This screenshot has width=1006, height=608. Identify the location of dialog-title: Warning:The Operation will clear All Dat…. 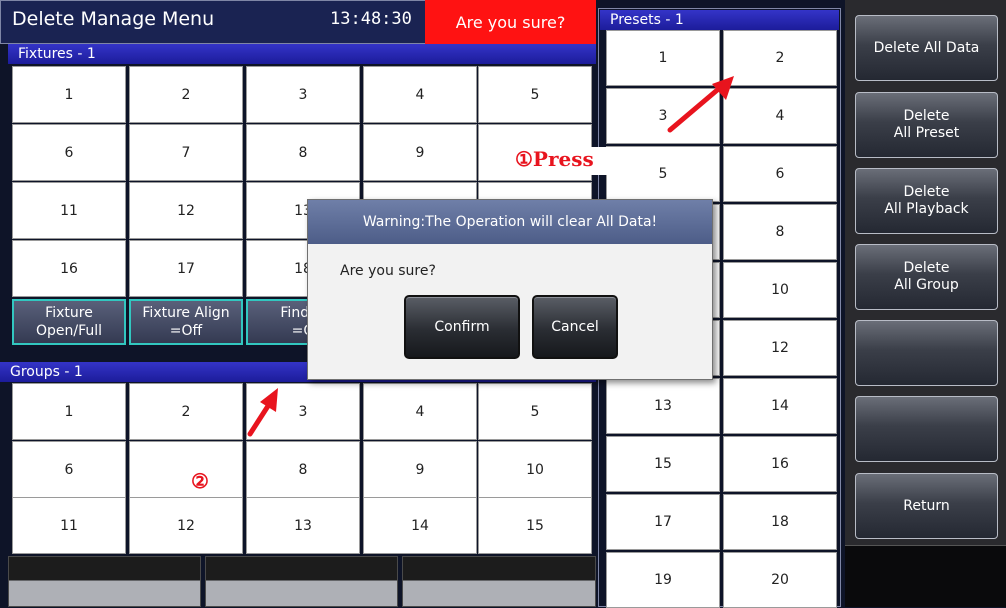
(510, 222).